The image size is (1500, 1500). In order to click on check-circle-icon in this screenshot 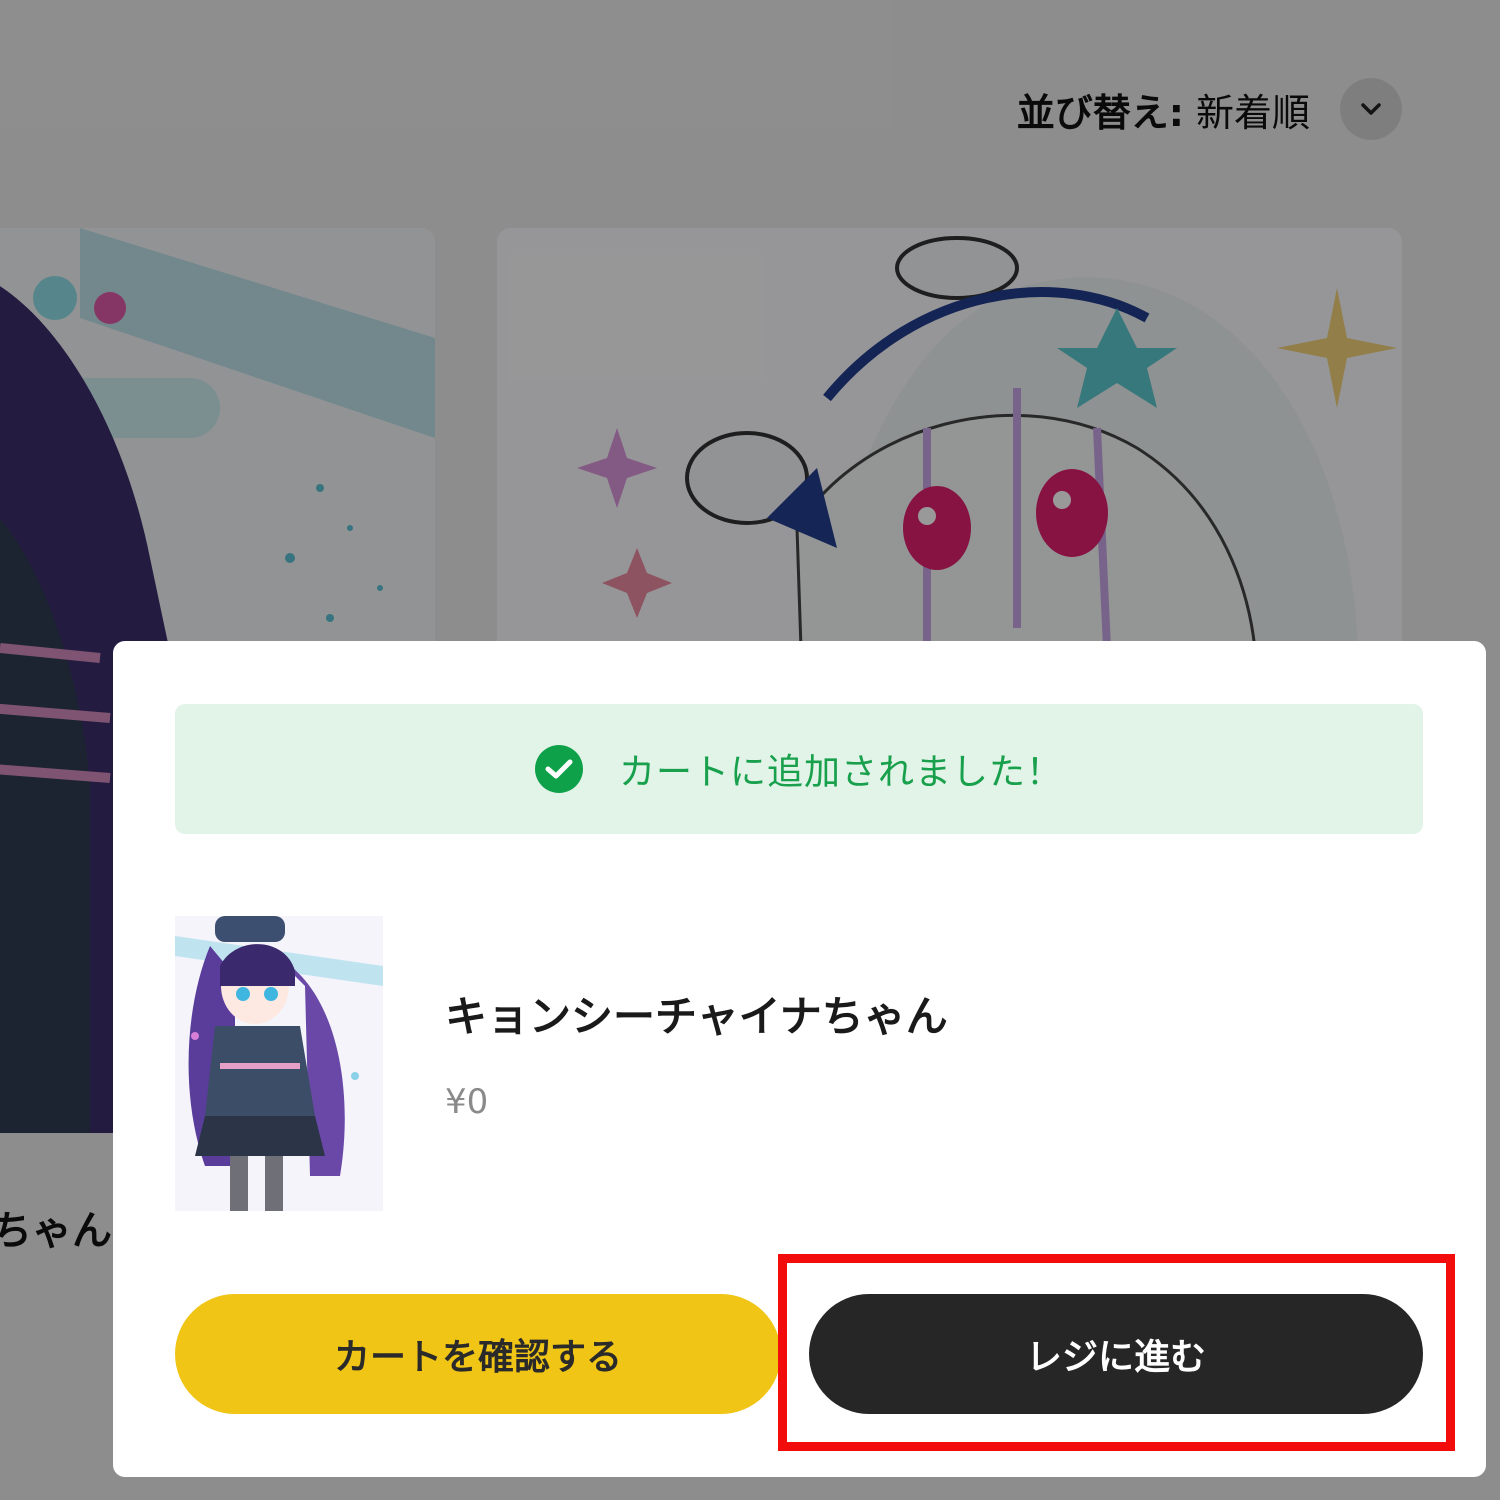, I will do `click(558, 769)`.